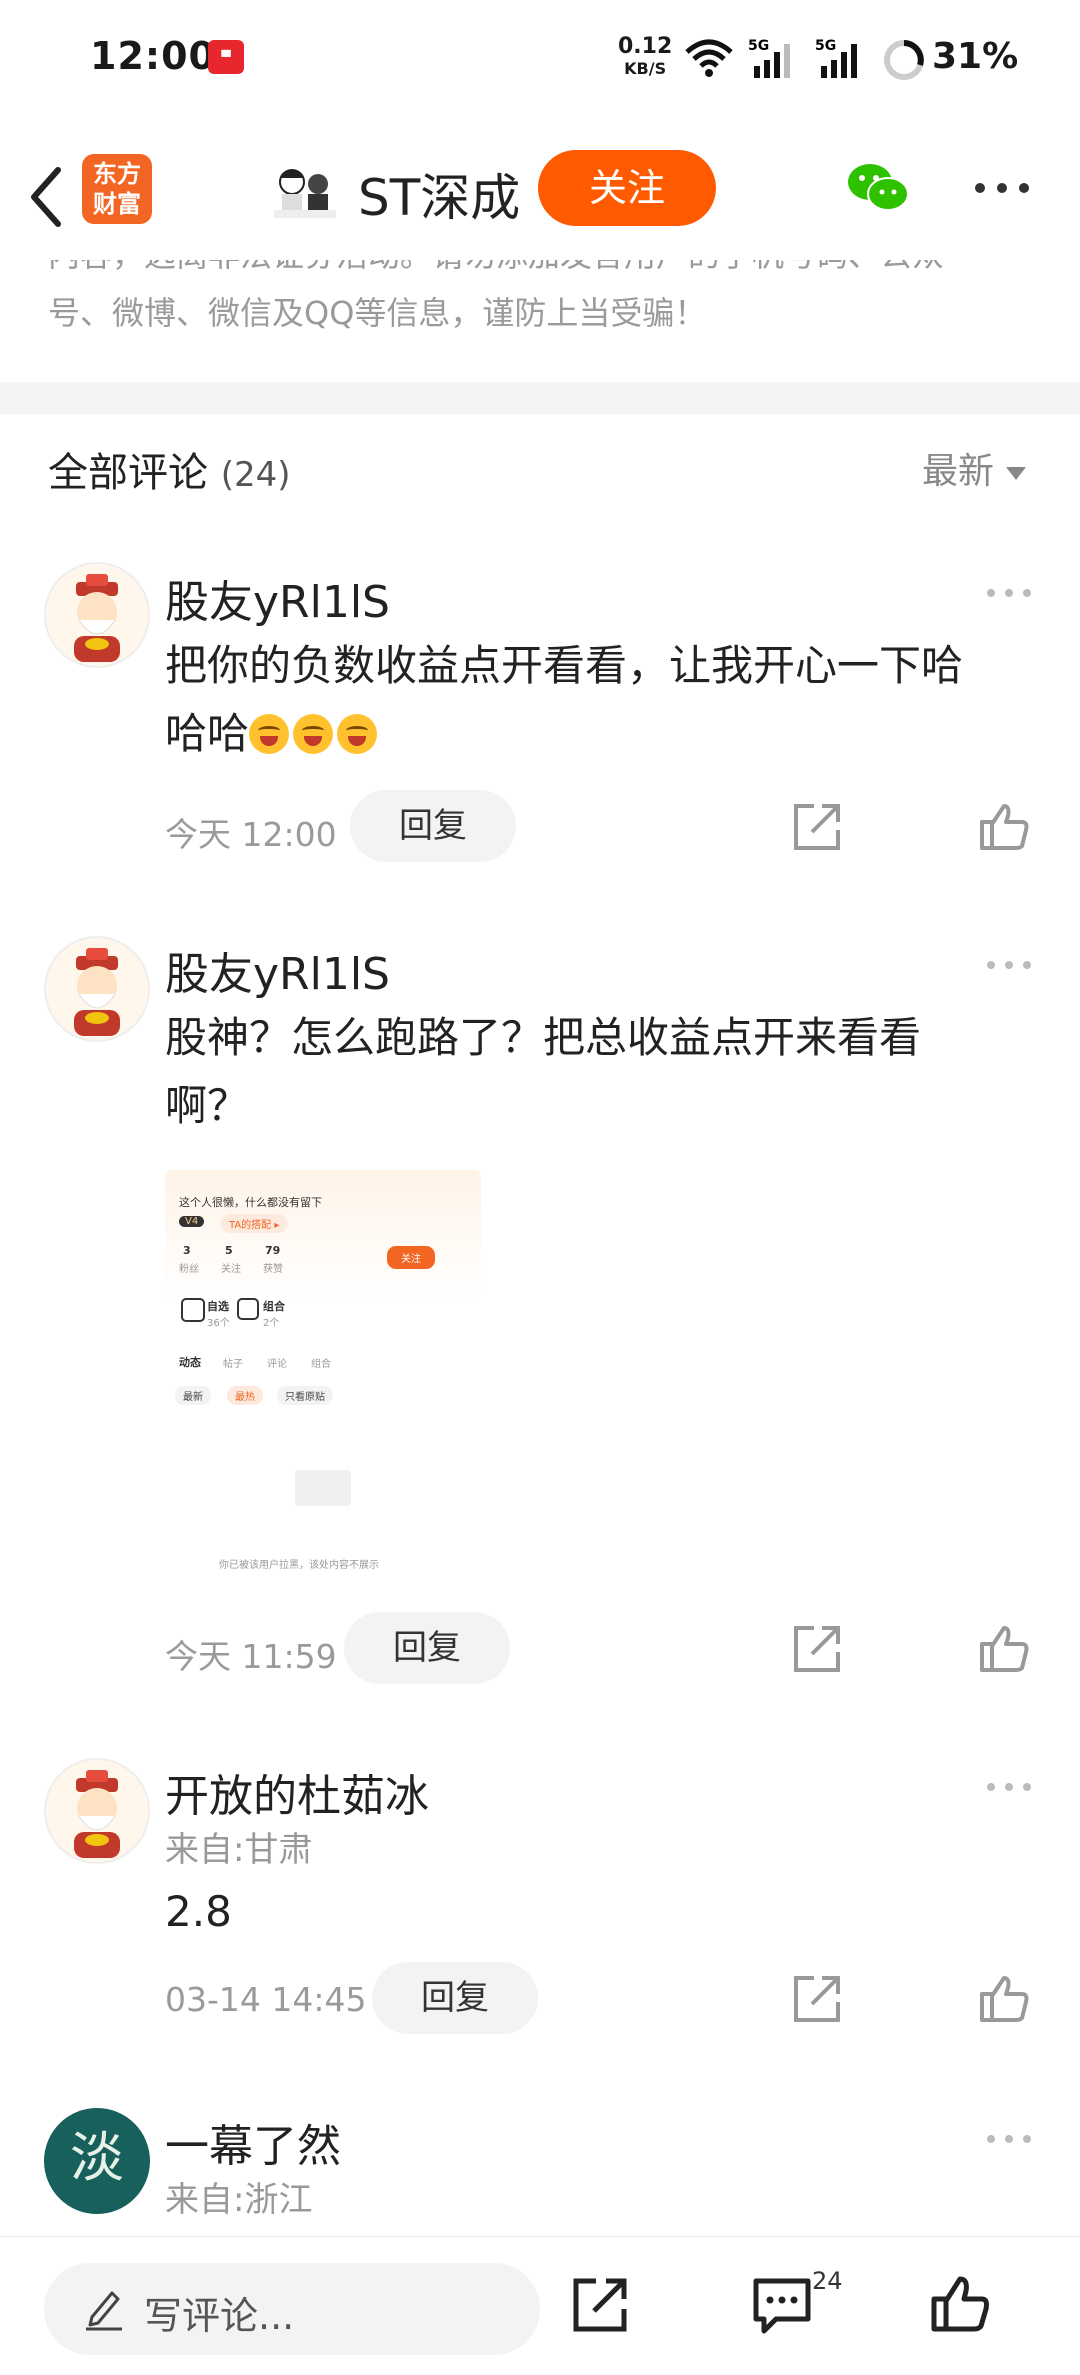  I want to click on comments-count: (24), so click(255, 475).